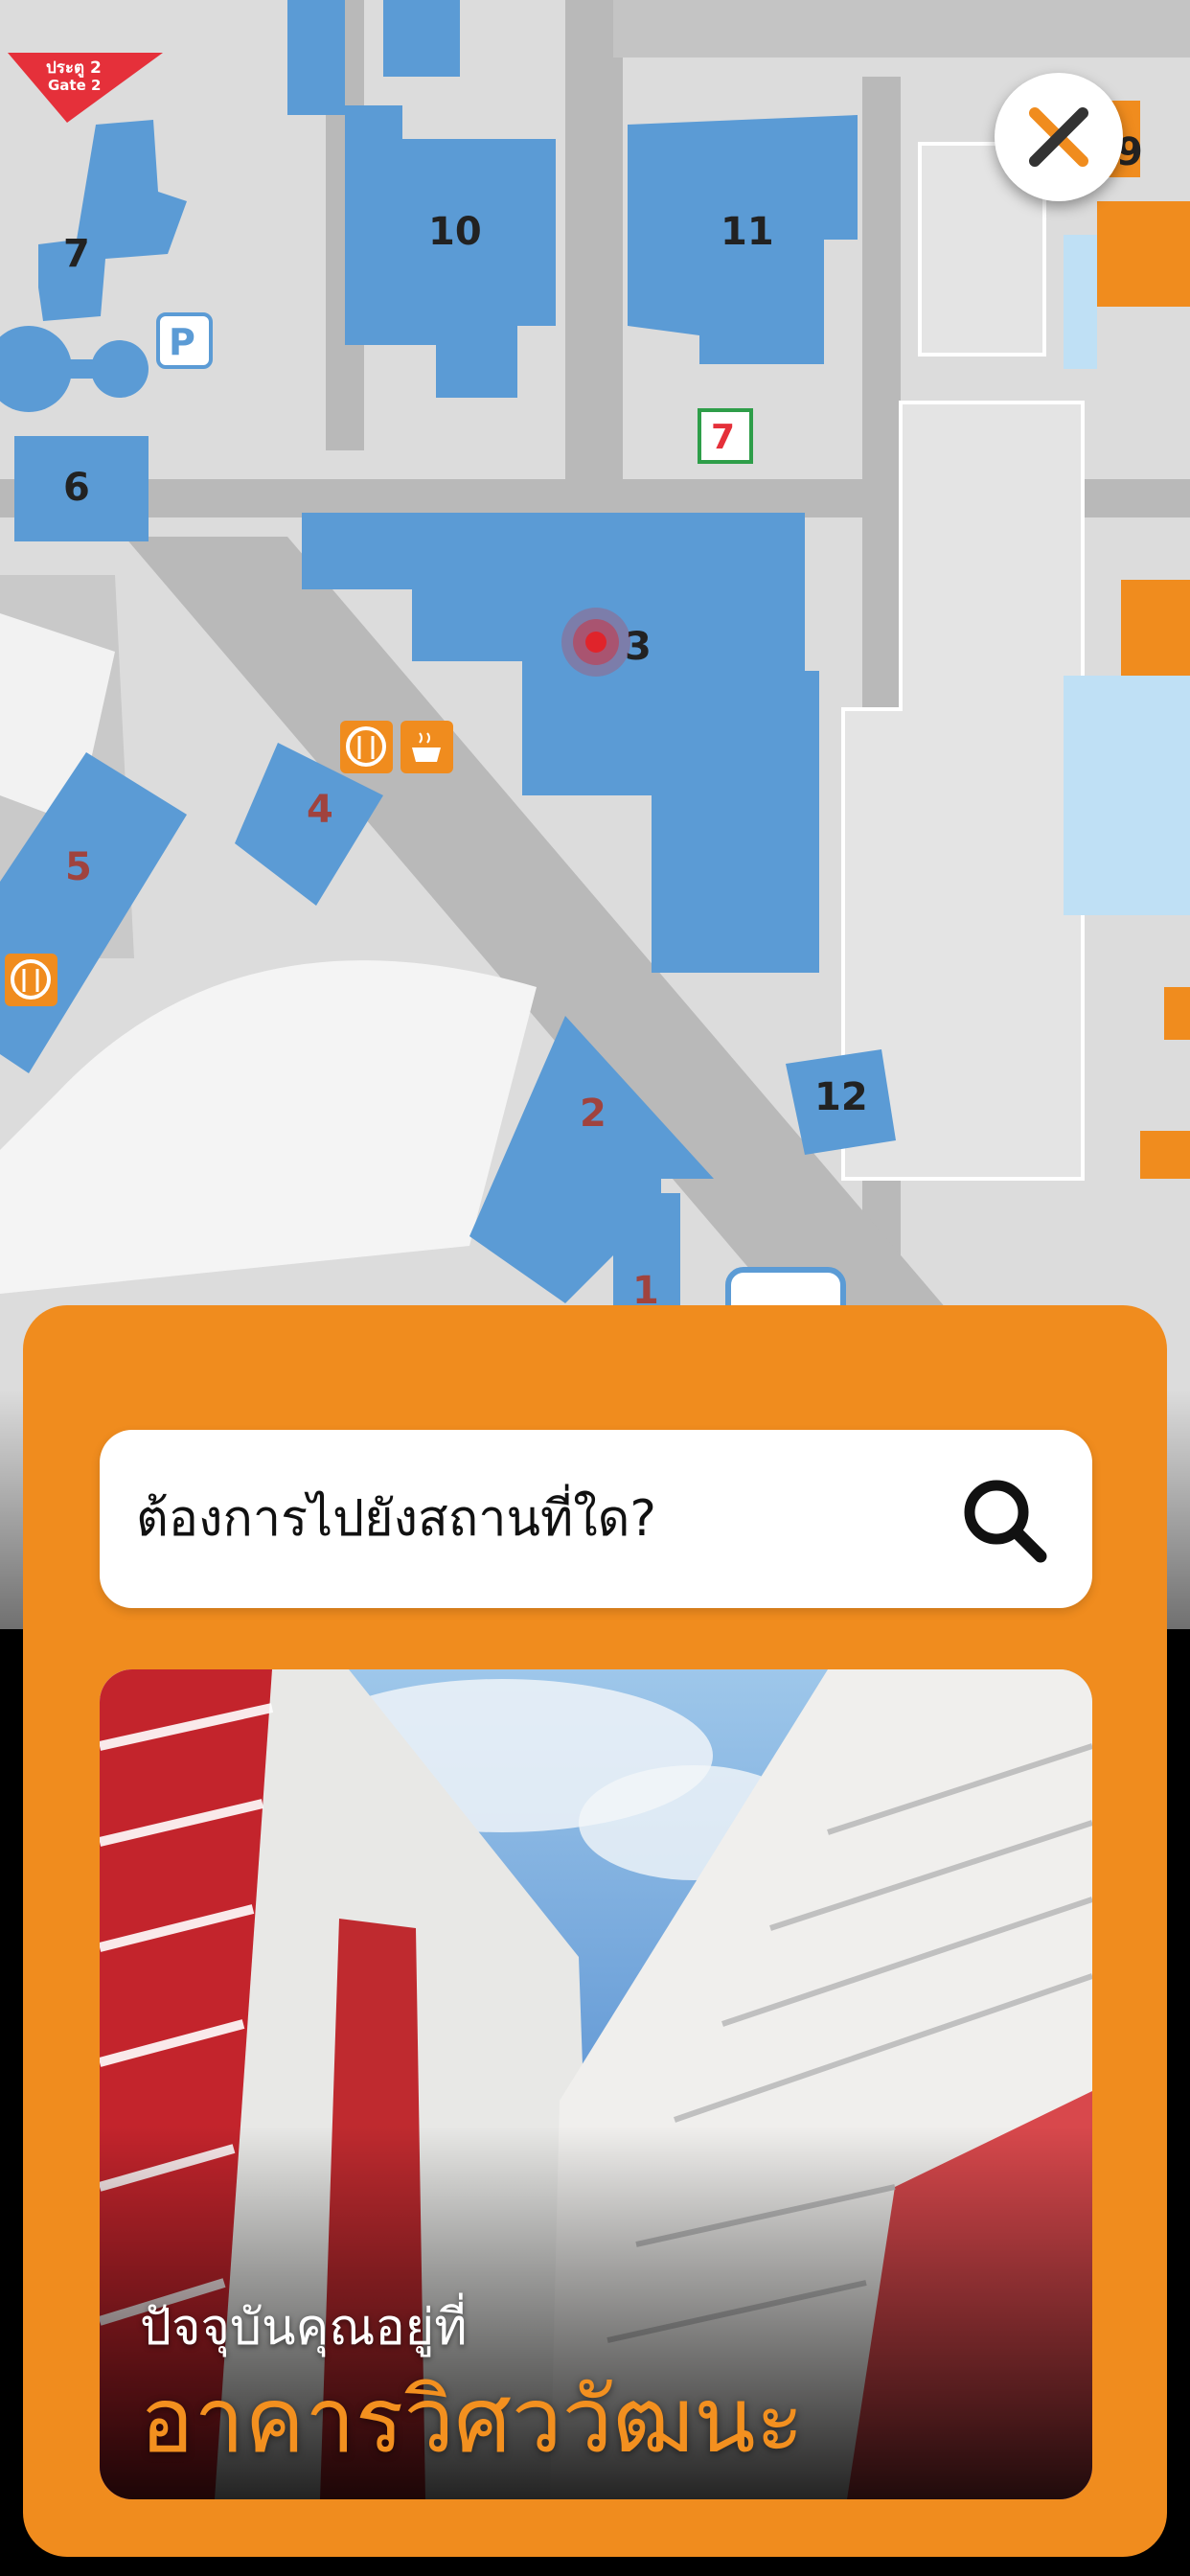 Image resolution: width=1190 pixels, height=2576 pixels. What do you see at coordinates (1004, 1520) in the screenshot?
I see `search-icon` at bounding box center [1004, 1520].